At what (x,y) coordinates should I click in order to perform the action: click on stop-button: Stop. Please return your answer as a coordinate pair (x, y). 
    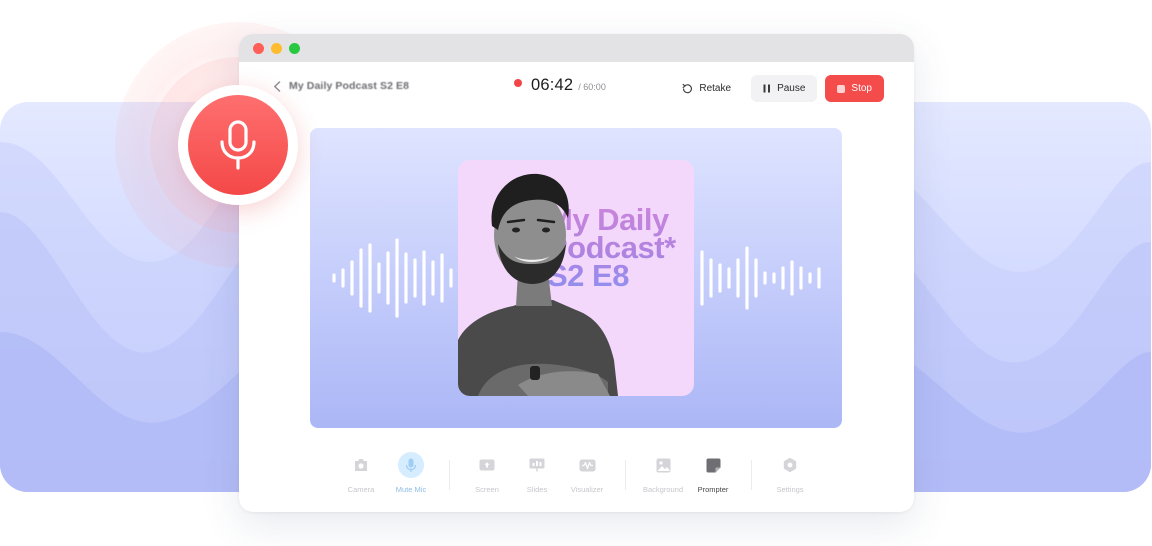
    Looking at the image, I should click on (854, 88).